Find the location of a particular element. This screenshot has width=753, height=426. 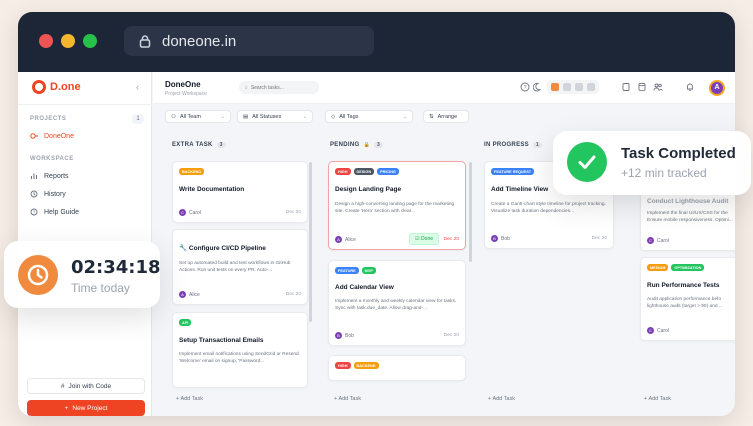

card-title: Add Calendar View is located at coordinates (364, 287).